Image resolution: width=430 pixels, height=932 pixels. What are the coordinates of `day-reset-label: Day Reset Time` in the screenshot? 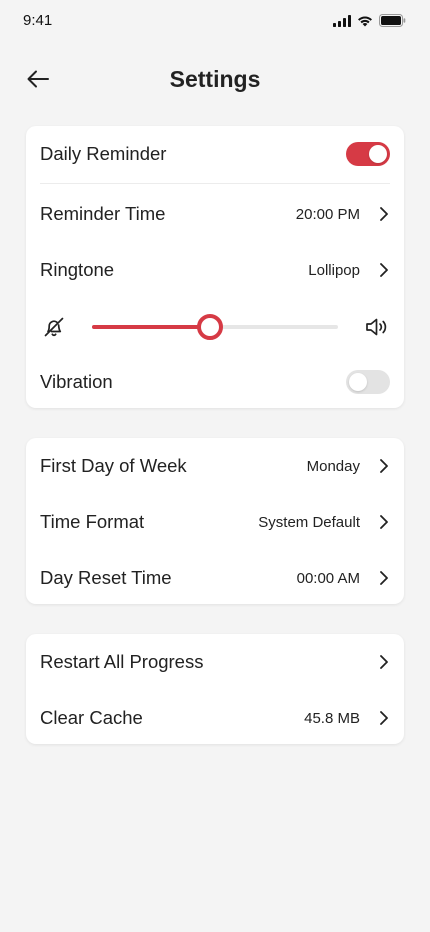 It's located at (106, 577).